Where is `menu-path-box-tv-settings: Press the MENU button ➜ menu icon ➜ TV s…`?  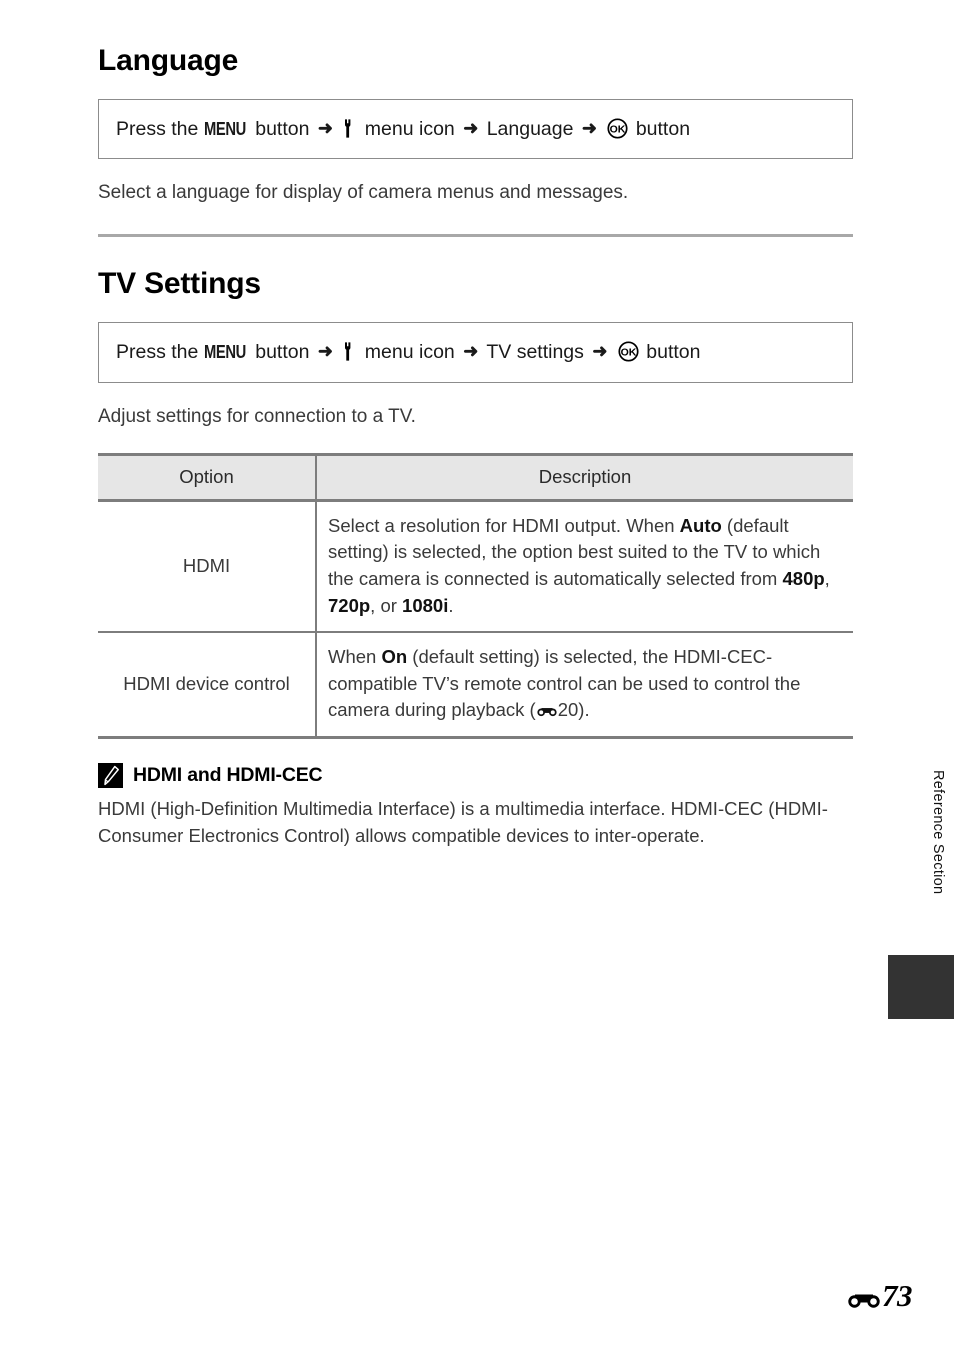
menu-path-box-tv-settings: Press the MENU button ➜ menu icon ➜ TV s… is located at coordinates (475, 352).